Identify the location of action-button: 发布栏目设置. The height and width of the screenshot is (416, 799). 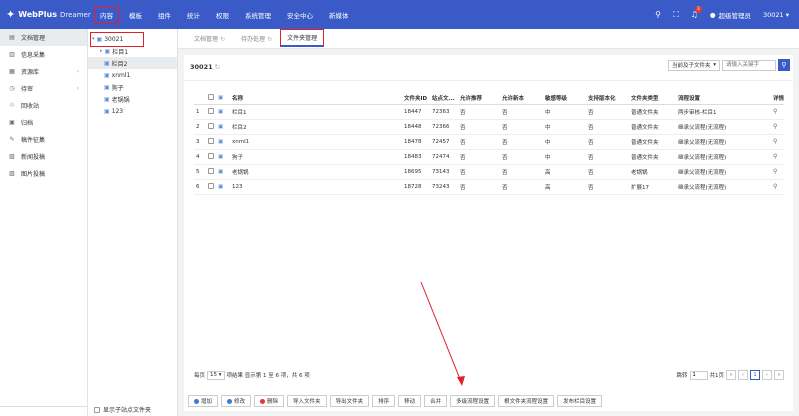
(580, 401).